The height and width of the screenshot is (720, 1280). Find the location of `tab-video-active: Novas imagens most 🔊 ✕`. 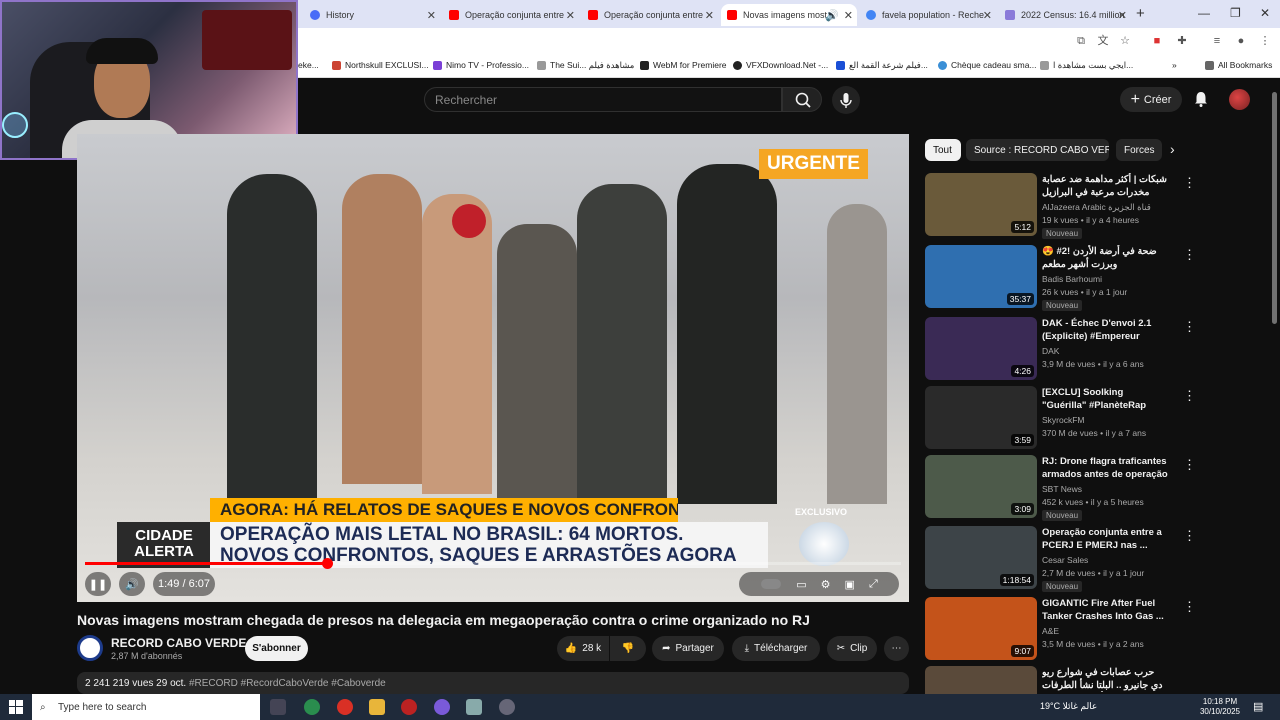

tab-video-active: Novas imagens most 🔊 ✕ is located at coordinates (789, 15).